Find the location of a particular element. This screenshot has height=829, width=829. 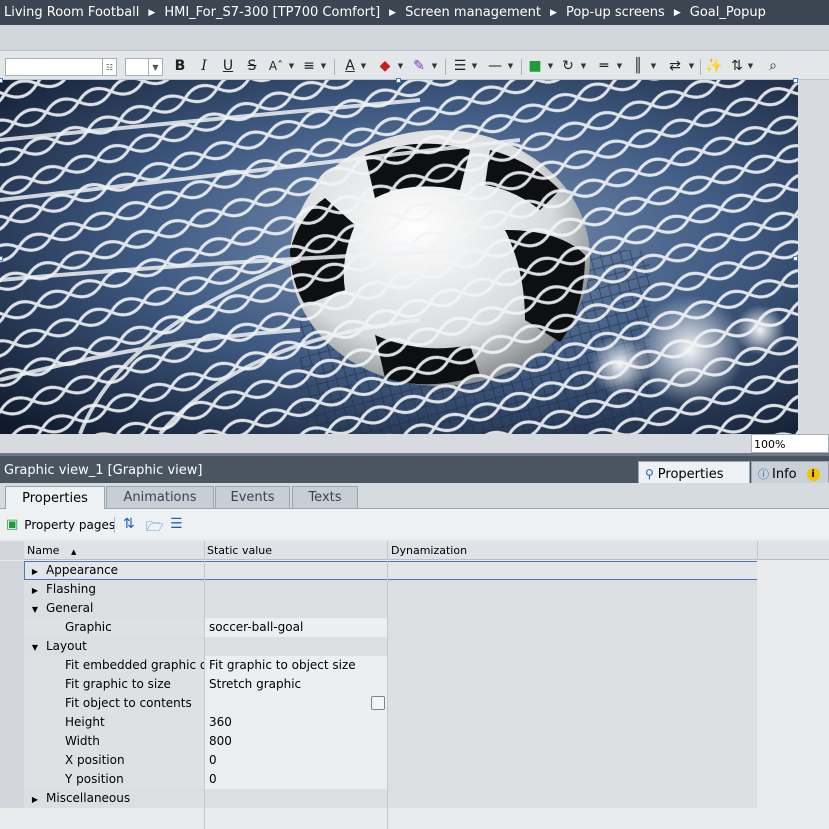

font-size-dropdown: ▼ is located at coordinates (144, 67).